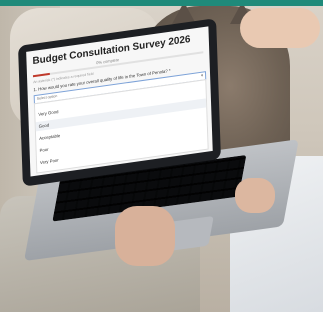 The image size is (323, 312). I want to click on hand-resting, so click(255, 195).